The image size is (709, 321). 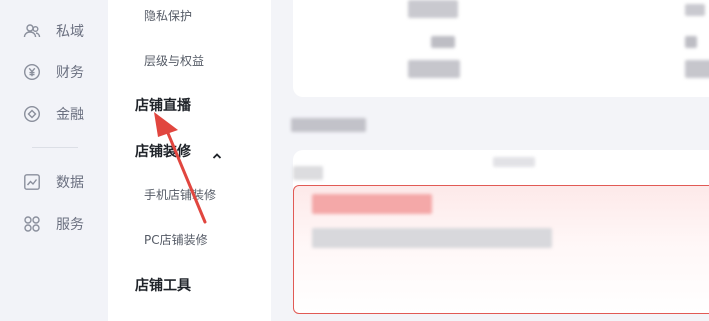 I want to click on rail-item-private-domain: 私域, so click(x=62, y=31).